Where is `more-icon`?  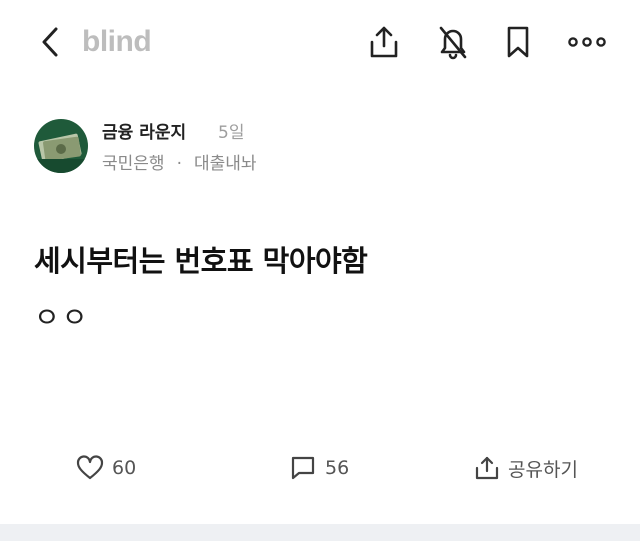
more-icon is located at coordinates (587, 42).